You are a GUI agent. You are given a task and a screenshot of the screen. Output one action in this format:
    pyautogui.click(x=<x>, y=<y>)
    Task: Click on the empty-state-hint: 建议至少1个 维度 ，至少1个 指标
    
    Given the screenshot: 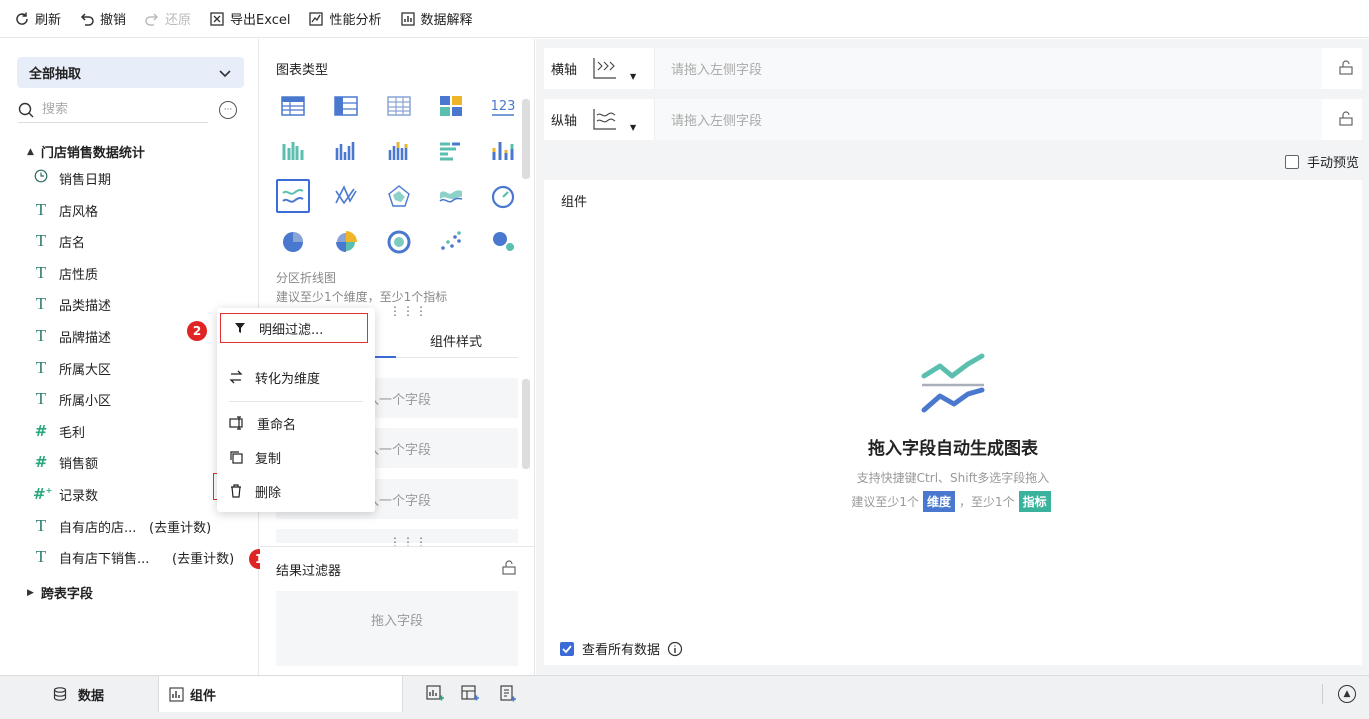 What is the action you would take?
    pyautogui.click(x=953, y=501)
    